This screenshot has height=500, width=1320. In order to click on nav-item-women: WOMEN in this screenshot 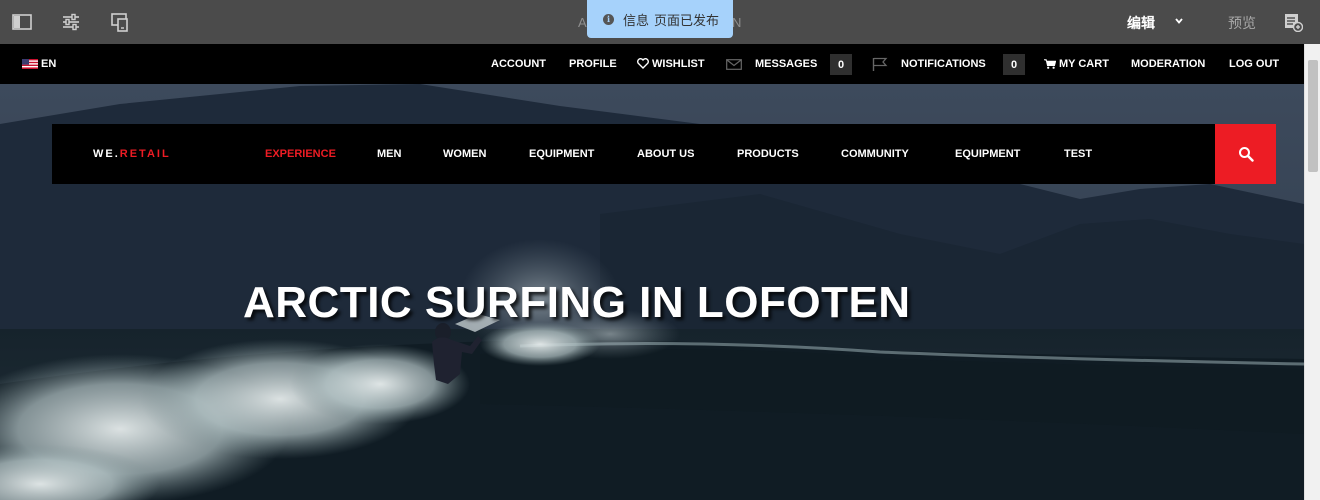, I will do `click(464, 154)`.